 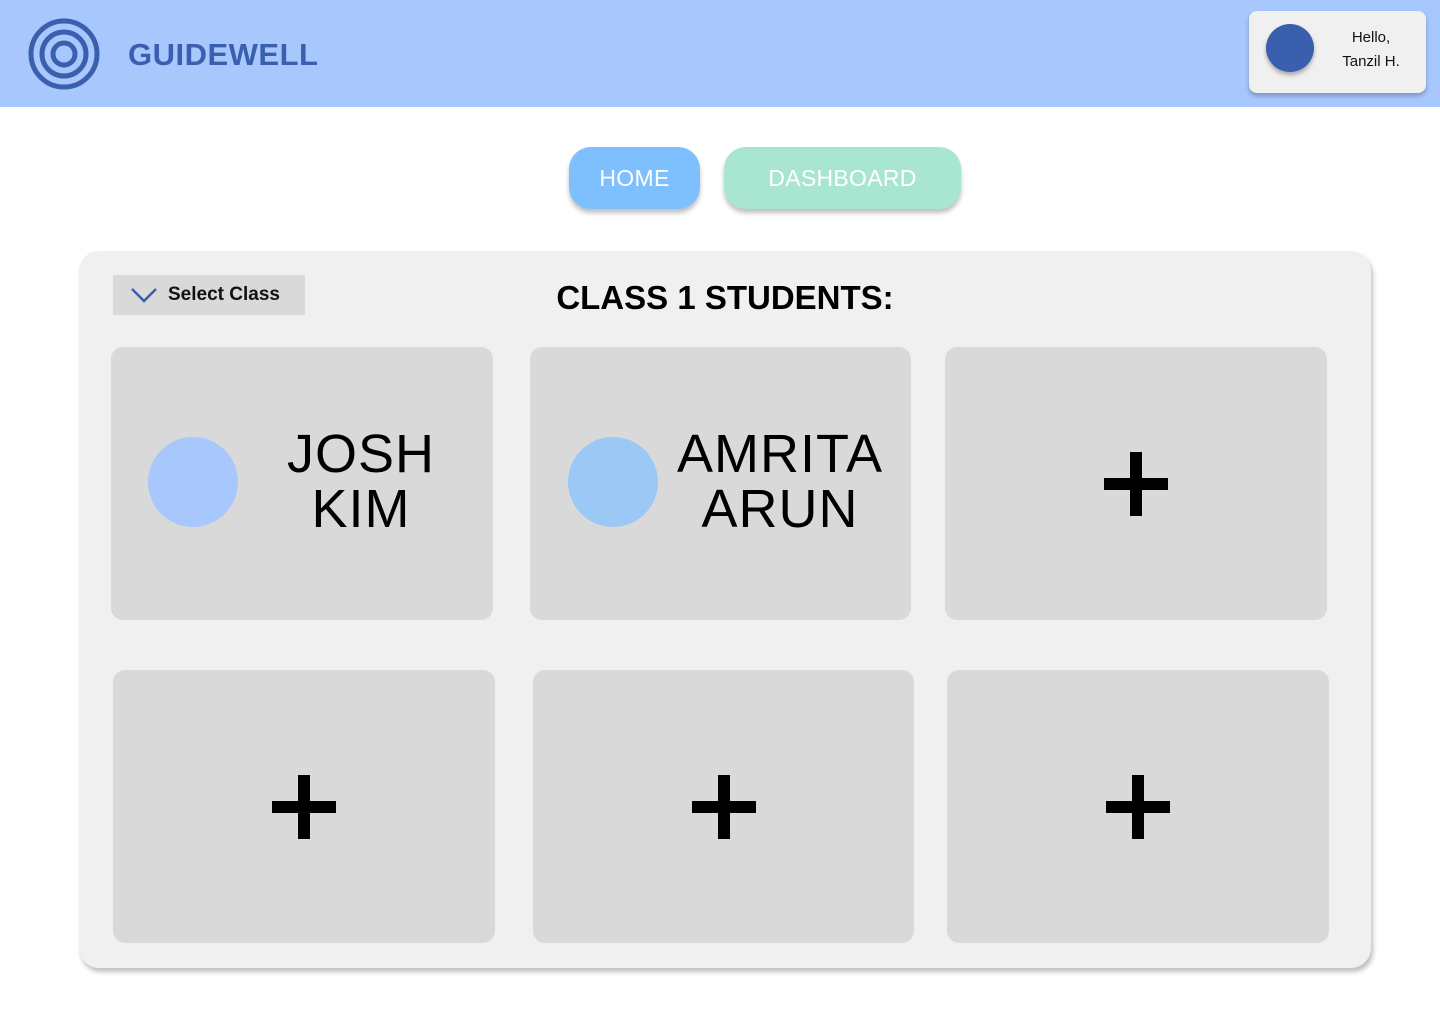 I want to click on student-last-name: KIM, so click(x=361, y=509).